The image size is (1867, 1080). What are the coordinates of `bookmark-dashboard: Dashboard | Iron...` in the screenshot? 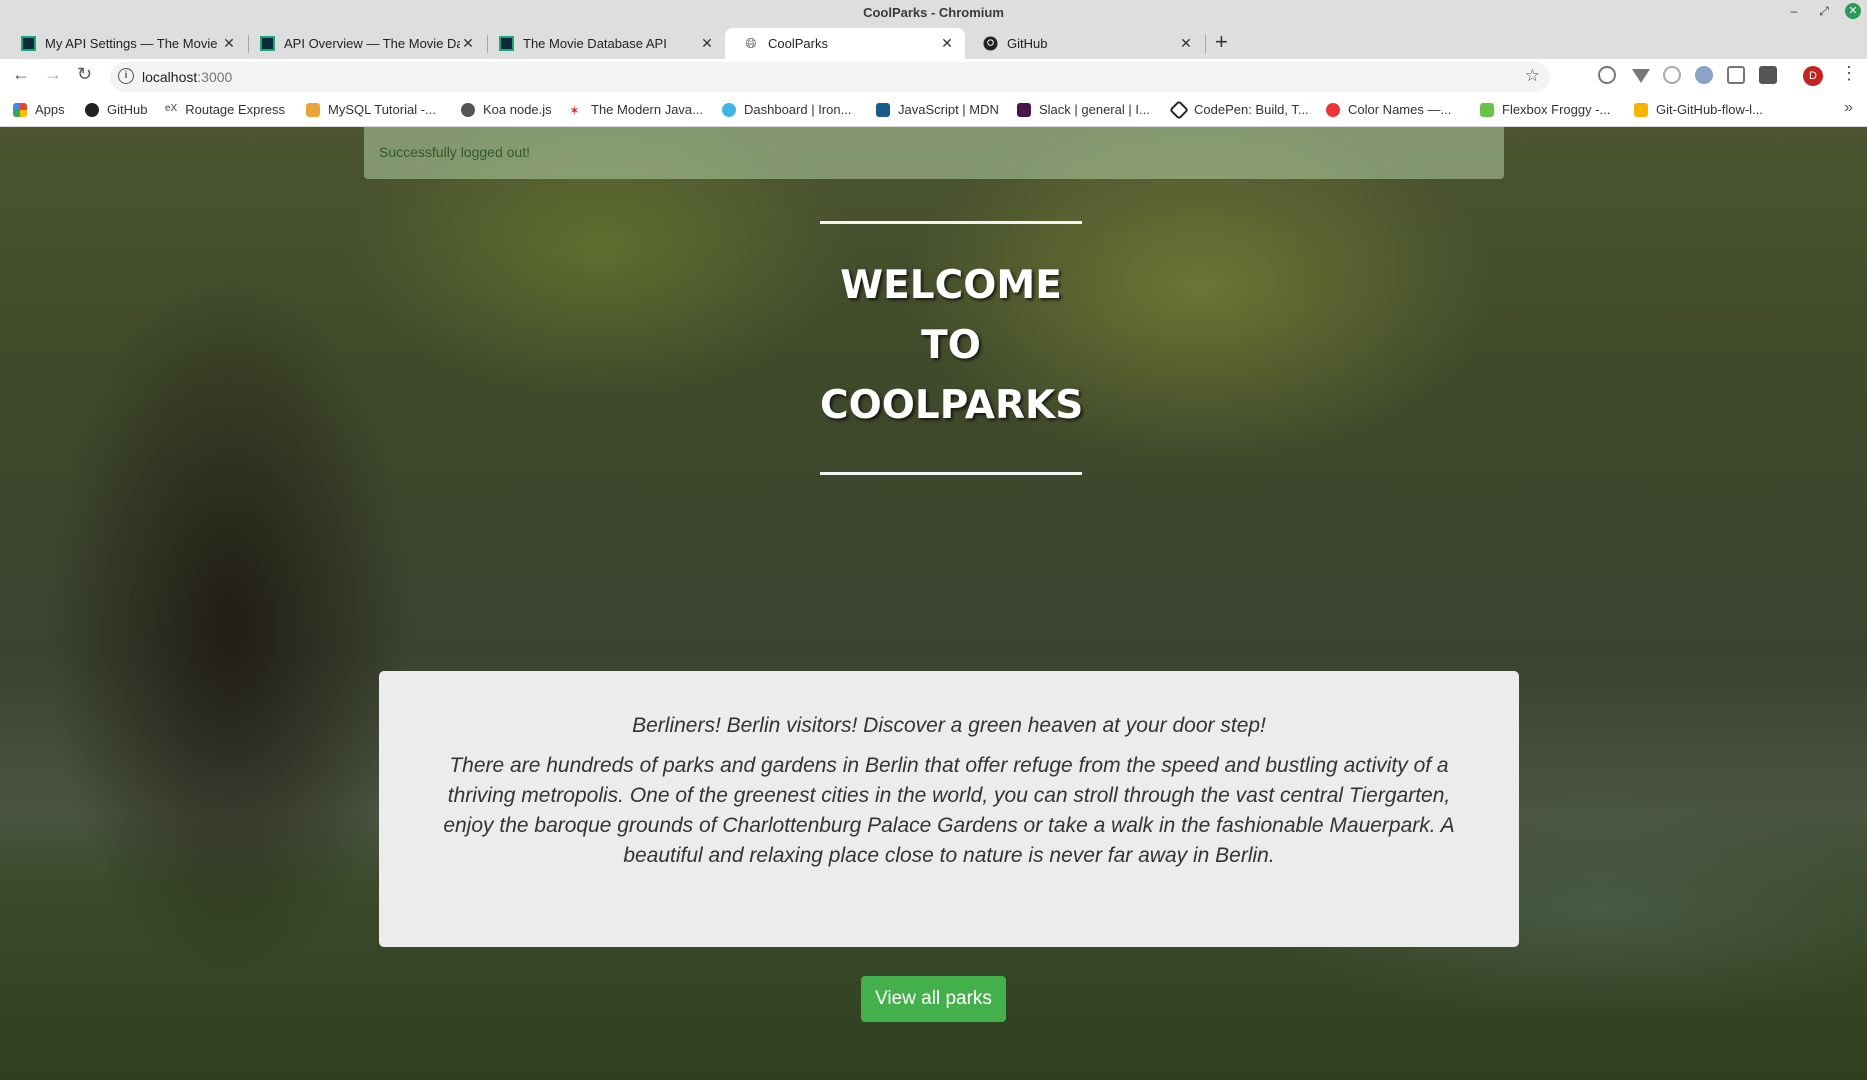 It's located at (786, 109).